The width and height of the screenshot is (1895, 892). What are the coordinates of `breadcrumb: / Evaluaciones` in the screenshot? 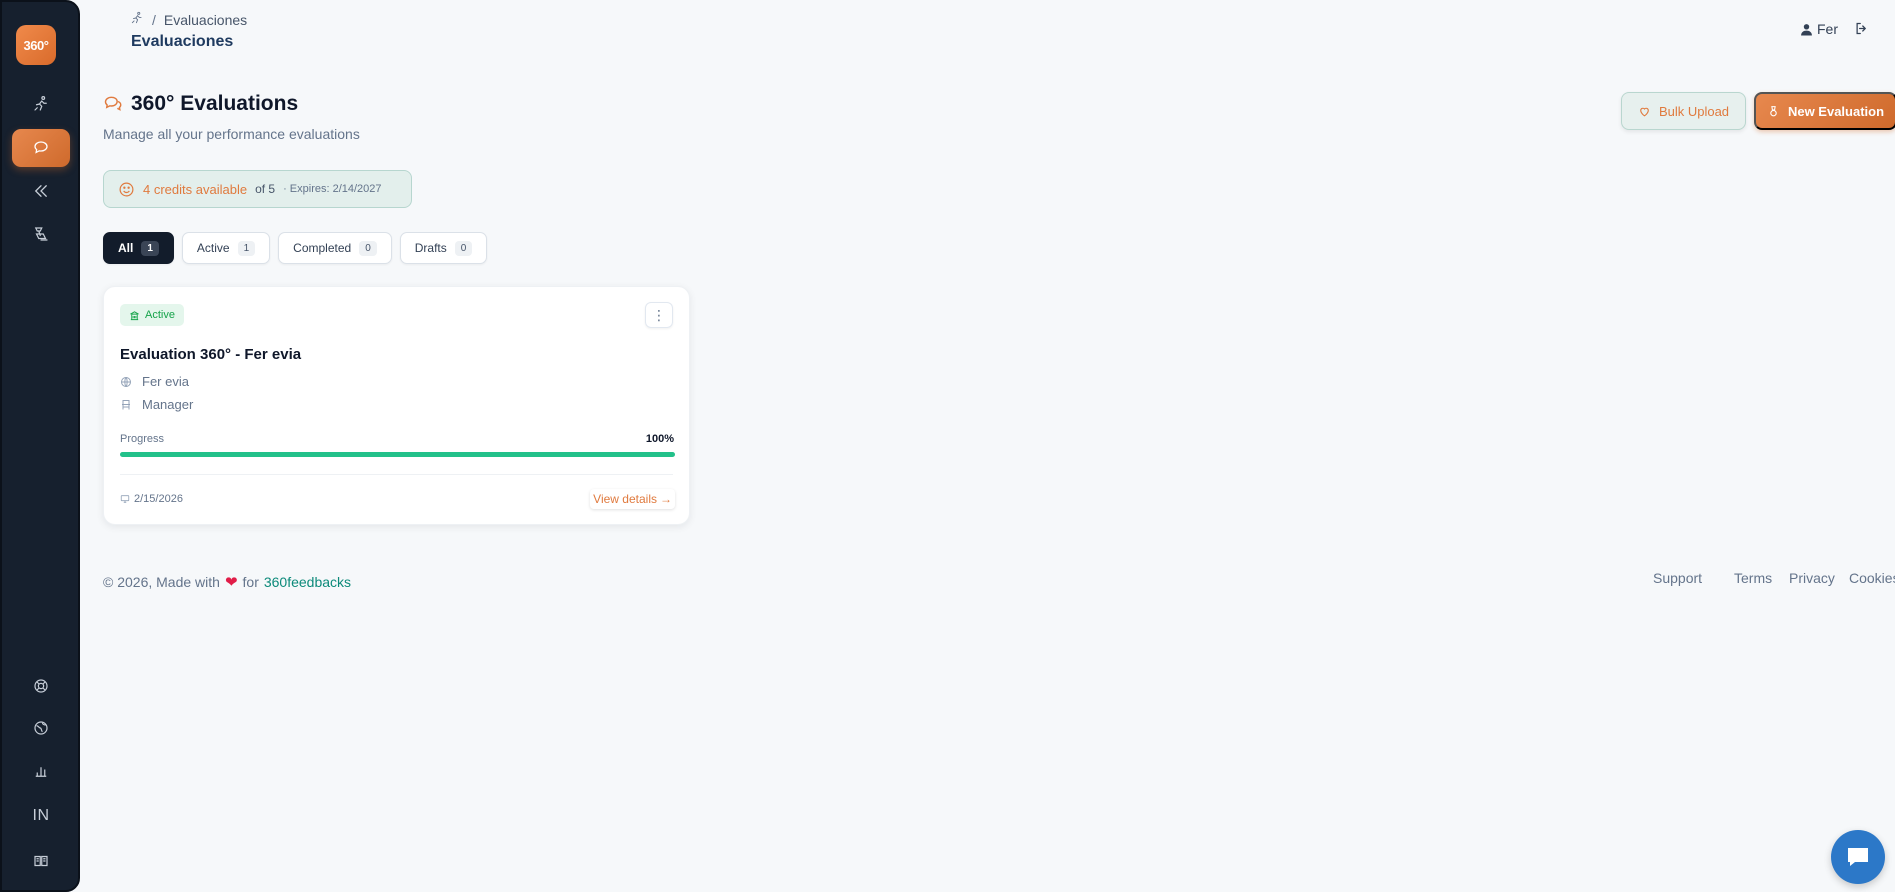 It's located at (188, 19).